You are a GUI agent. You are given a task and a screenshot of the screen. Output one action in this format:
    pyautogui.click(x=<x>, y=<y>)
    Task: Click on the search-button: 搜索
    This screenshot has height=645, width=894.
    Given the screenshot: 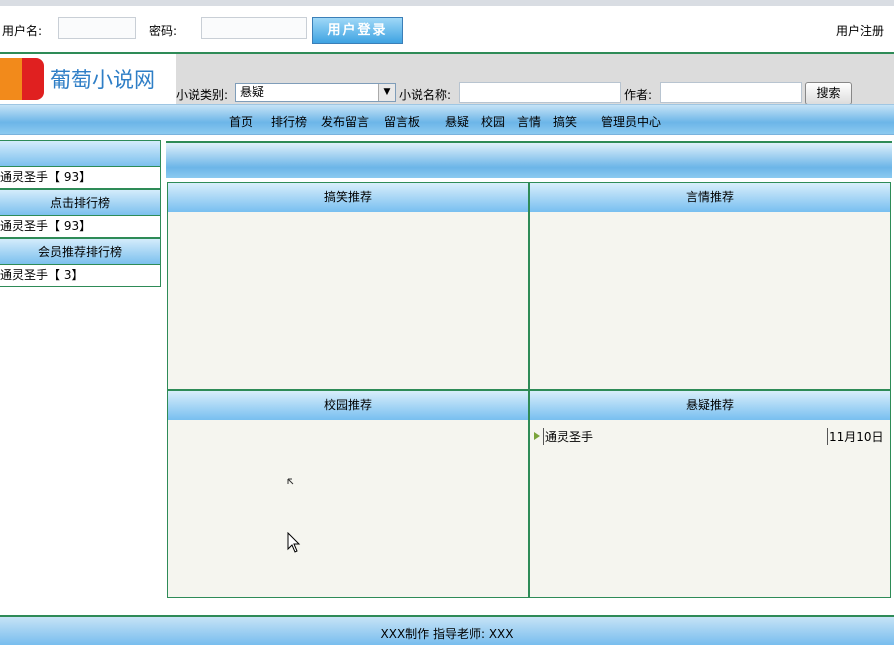 What is the action you would take?
    pyautogui.click(x=828, y=93)
    